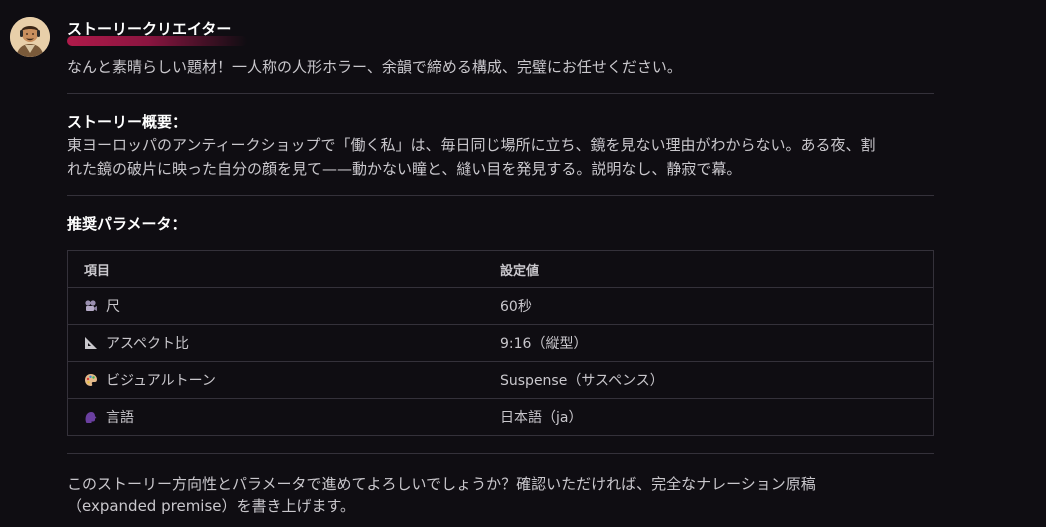 The height and width of the screenshot is (527, 1046). What do you see at coordinates (275, 269) in the screenshot?
I see `column-header-item: 項目` at bounding box center [275, 269].